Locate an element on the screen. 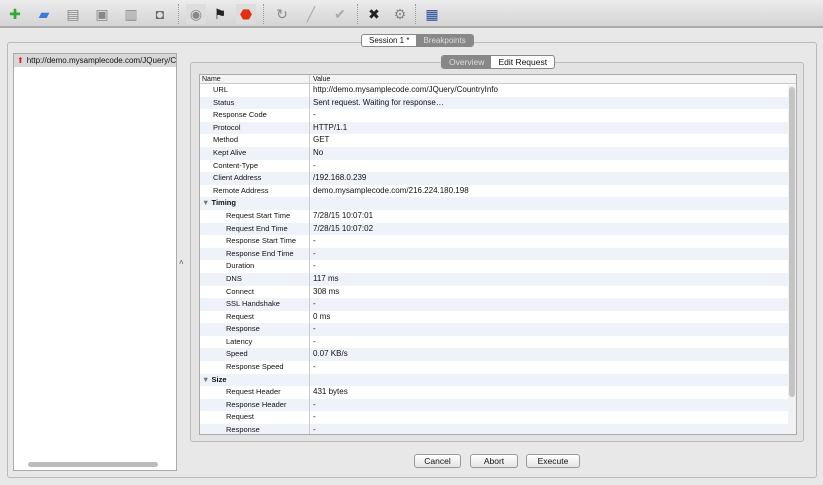 This screenshot has width=823, height=485. table-row: Protocol HTTP/1.1 is located at coordinates (498, 128).